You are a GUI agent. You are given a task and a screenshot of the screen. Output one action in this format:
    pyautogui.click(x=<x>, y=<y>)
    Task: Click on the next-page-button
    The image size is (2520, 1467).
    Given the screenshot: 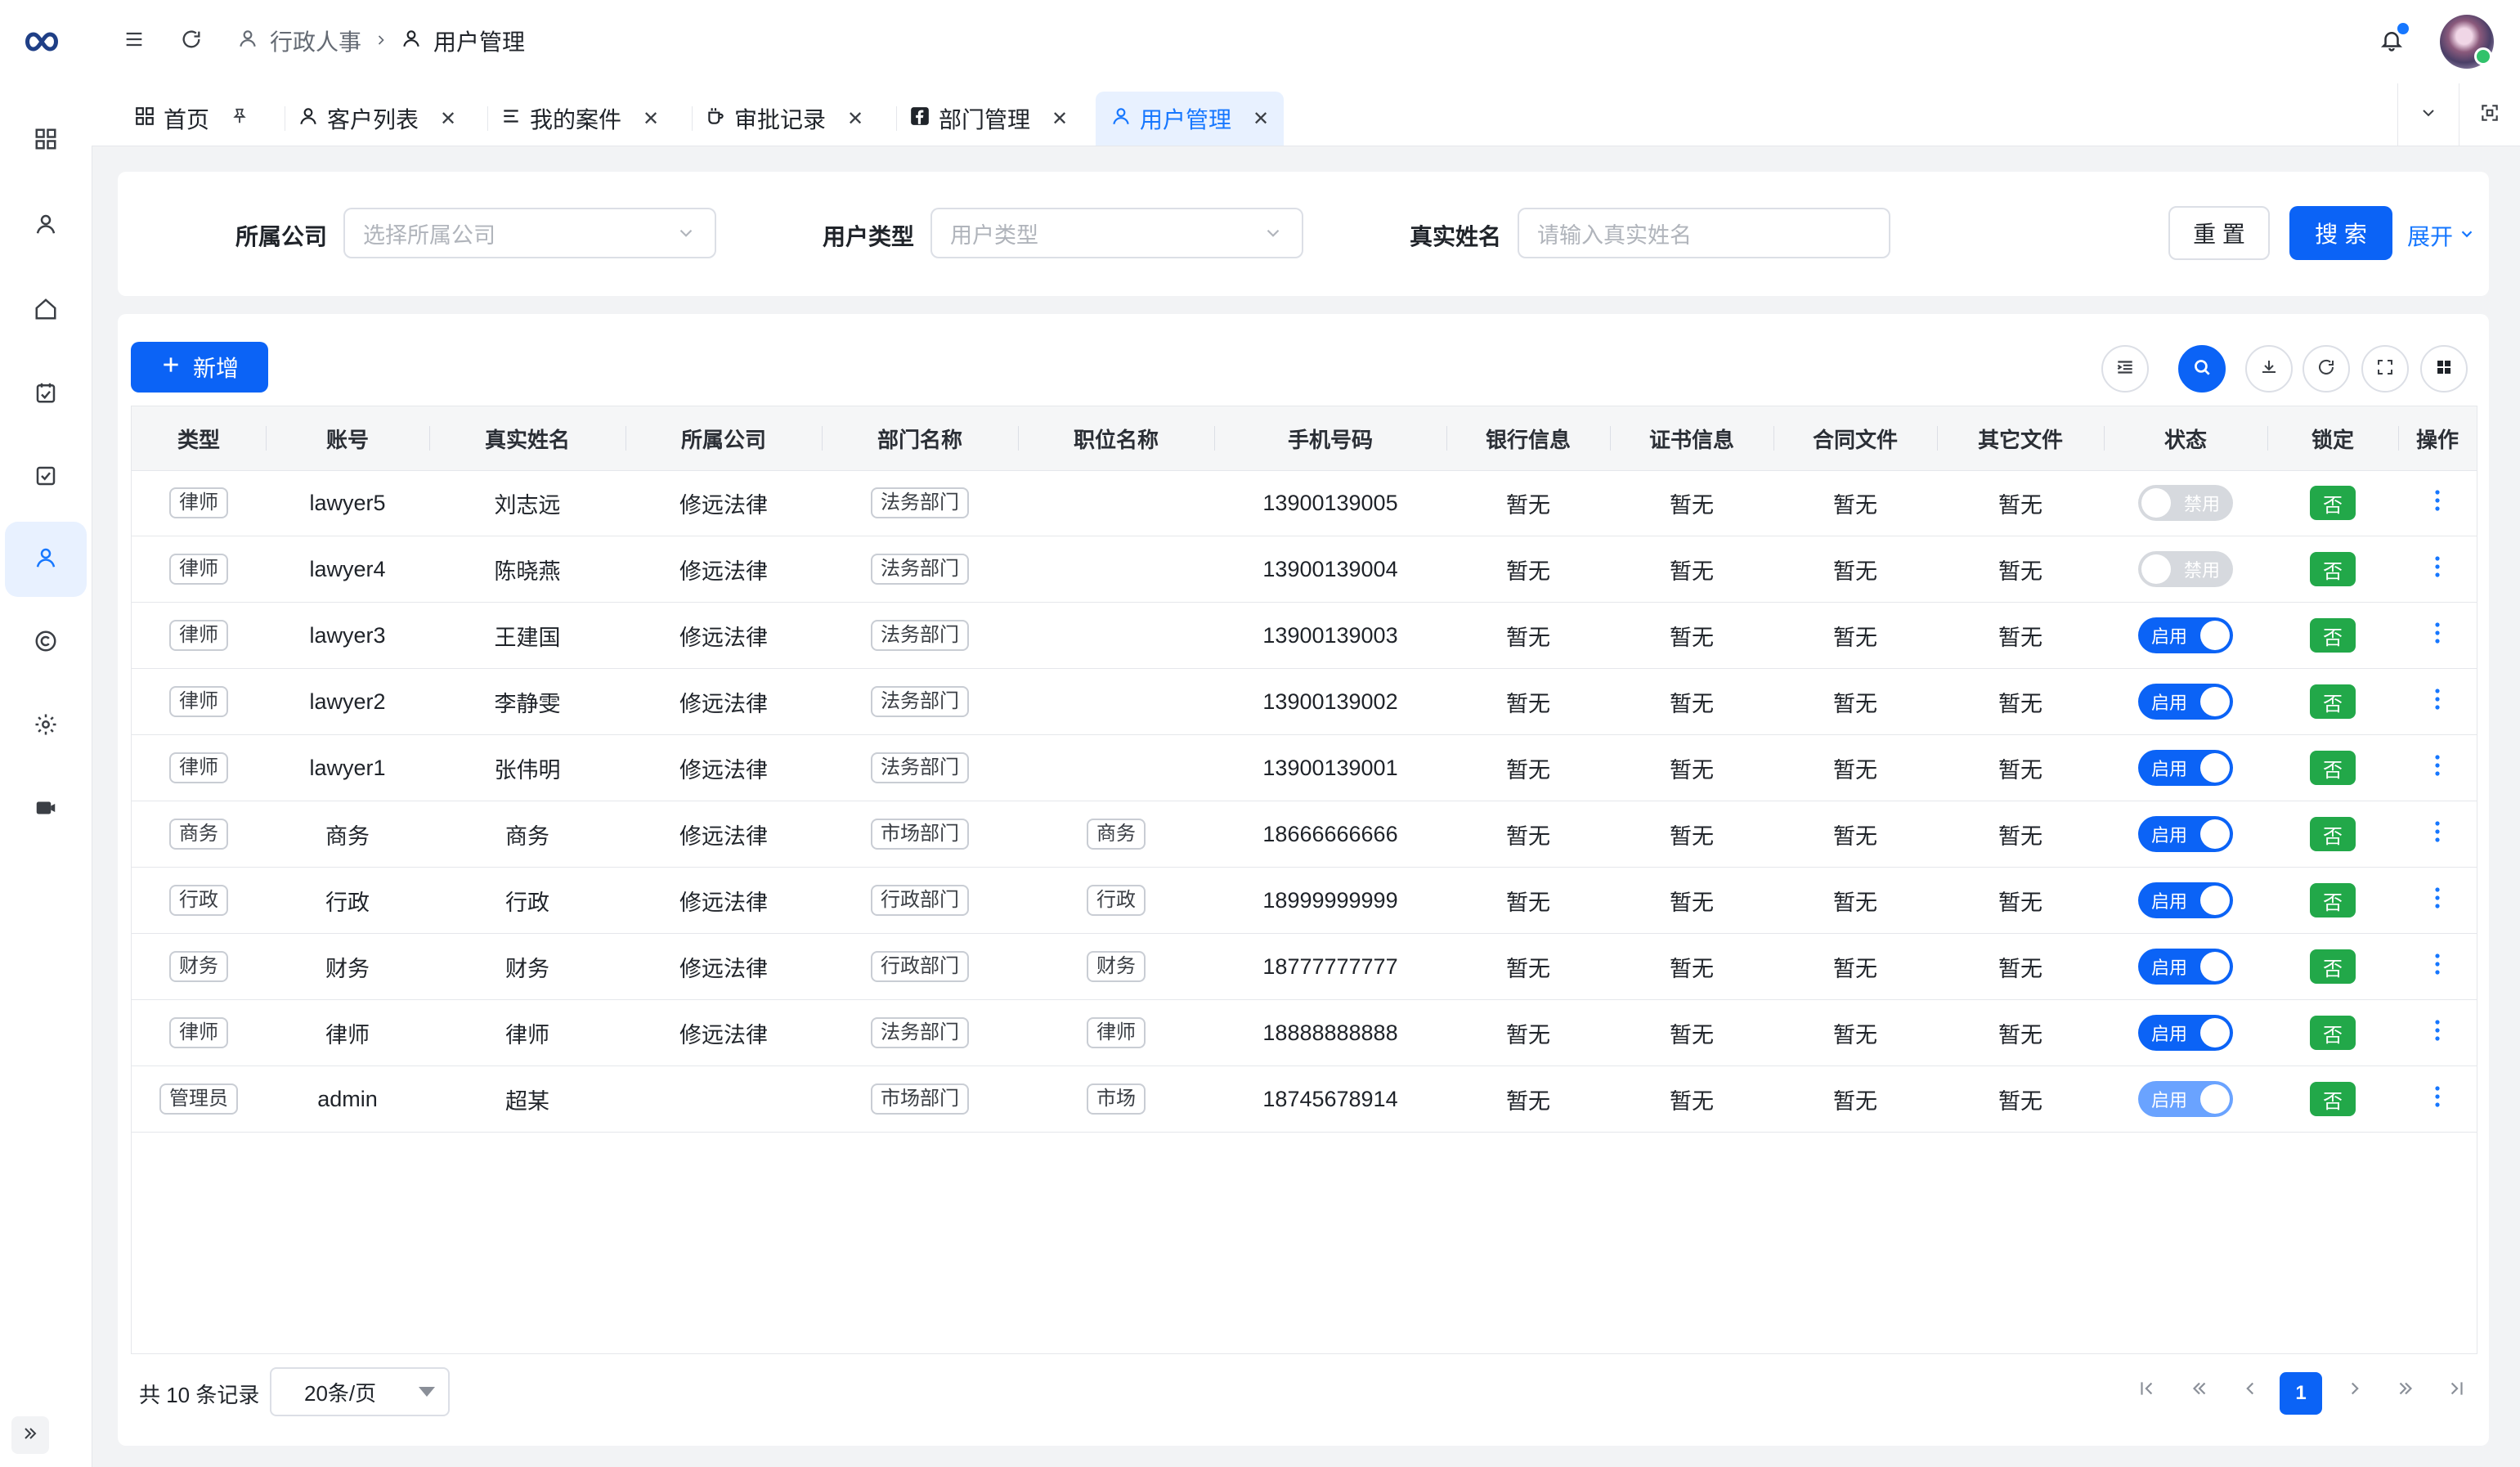 What is the action you would take?
    pyautogui.click(x=2354, y=1391)
    